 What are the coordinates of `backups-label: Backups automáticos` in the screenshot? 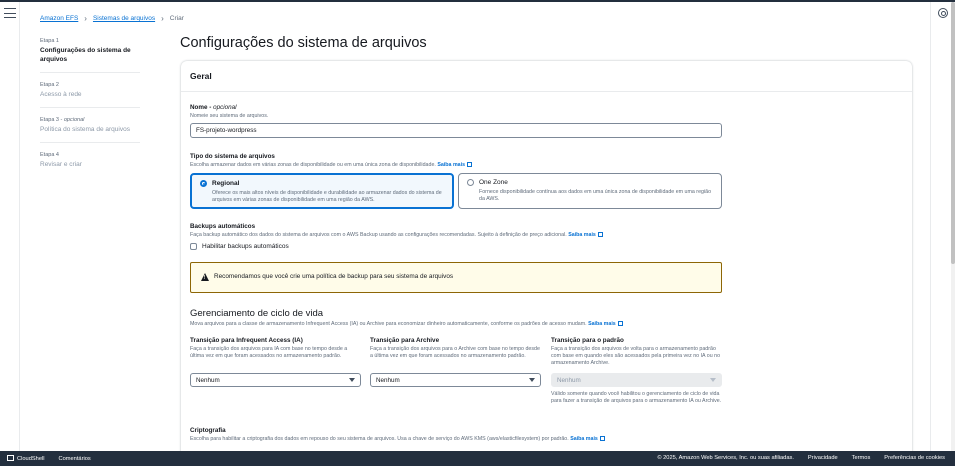 It's located at (223, 226).